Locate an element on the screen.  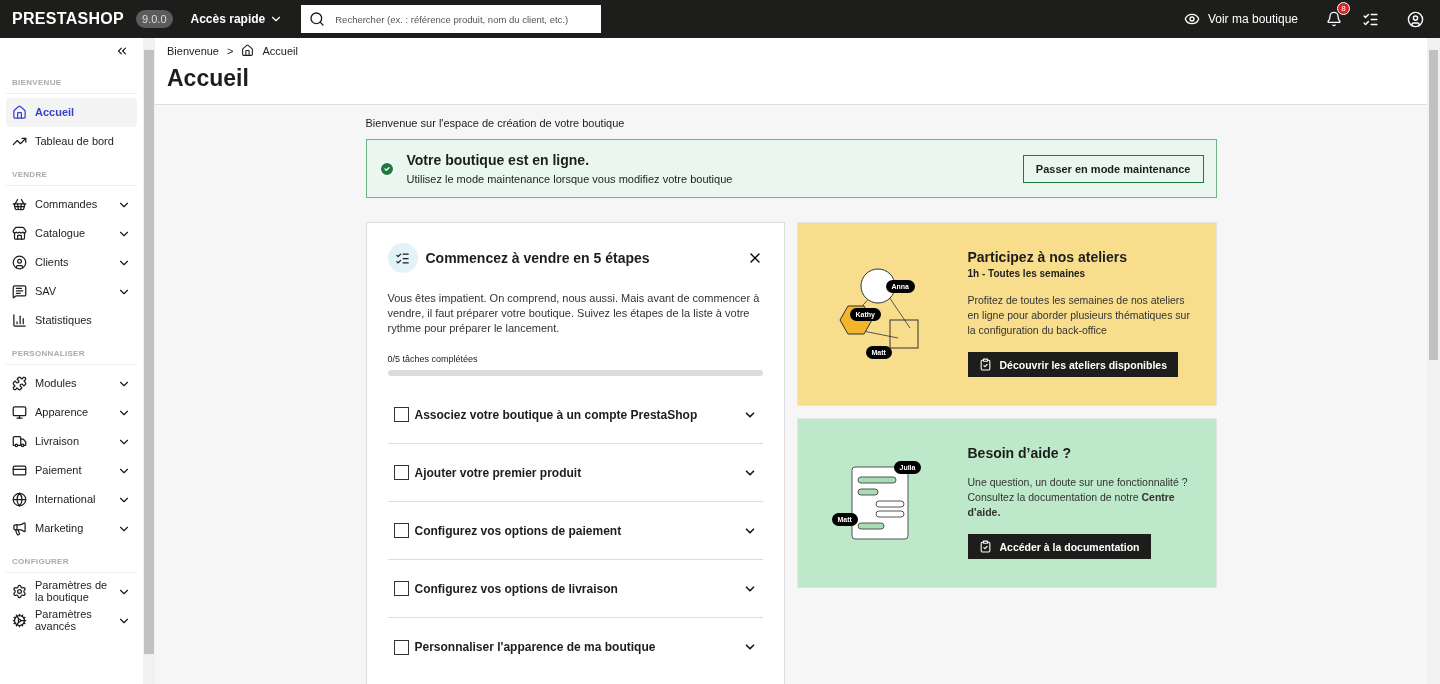
section-title: VENDRE is located at coordinates (71, 178).